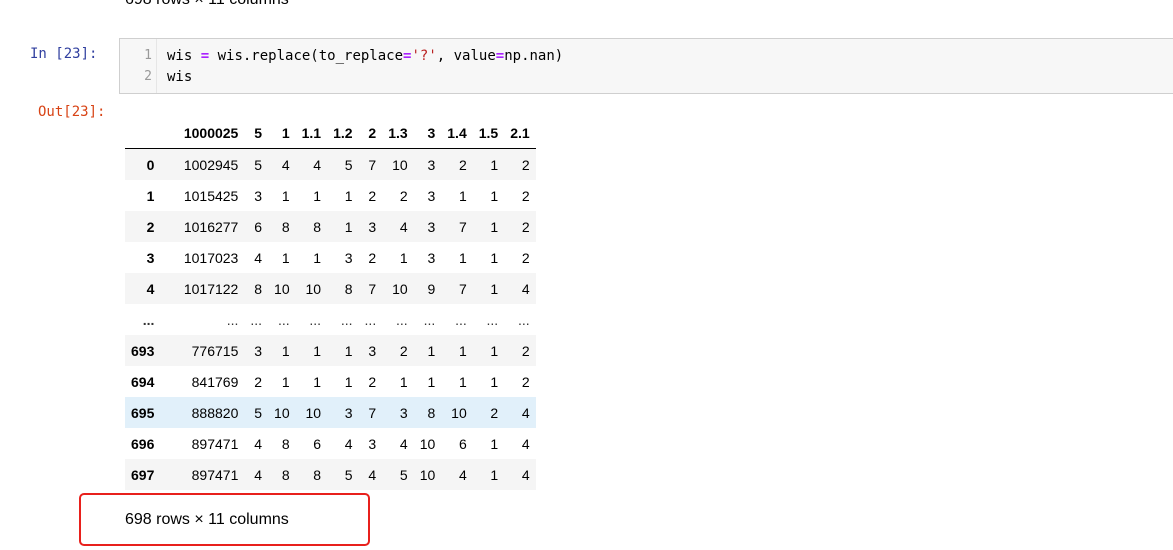 This screenshot has width=1173, height=550. What do you see at coordinates (431, 288) in the screenshot?
I see `table-cell: 9` at bounding box center [431, 288].